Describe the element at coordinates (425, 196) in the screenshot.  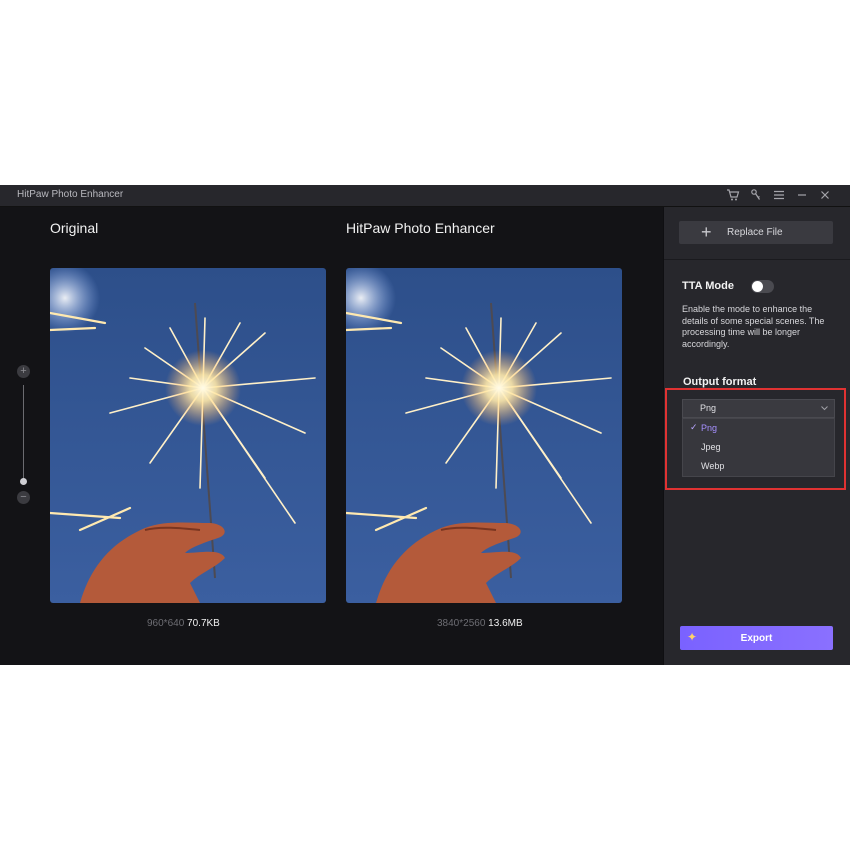
I see `title-bar: HitPaw Photo Enhancer` at that location.